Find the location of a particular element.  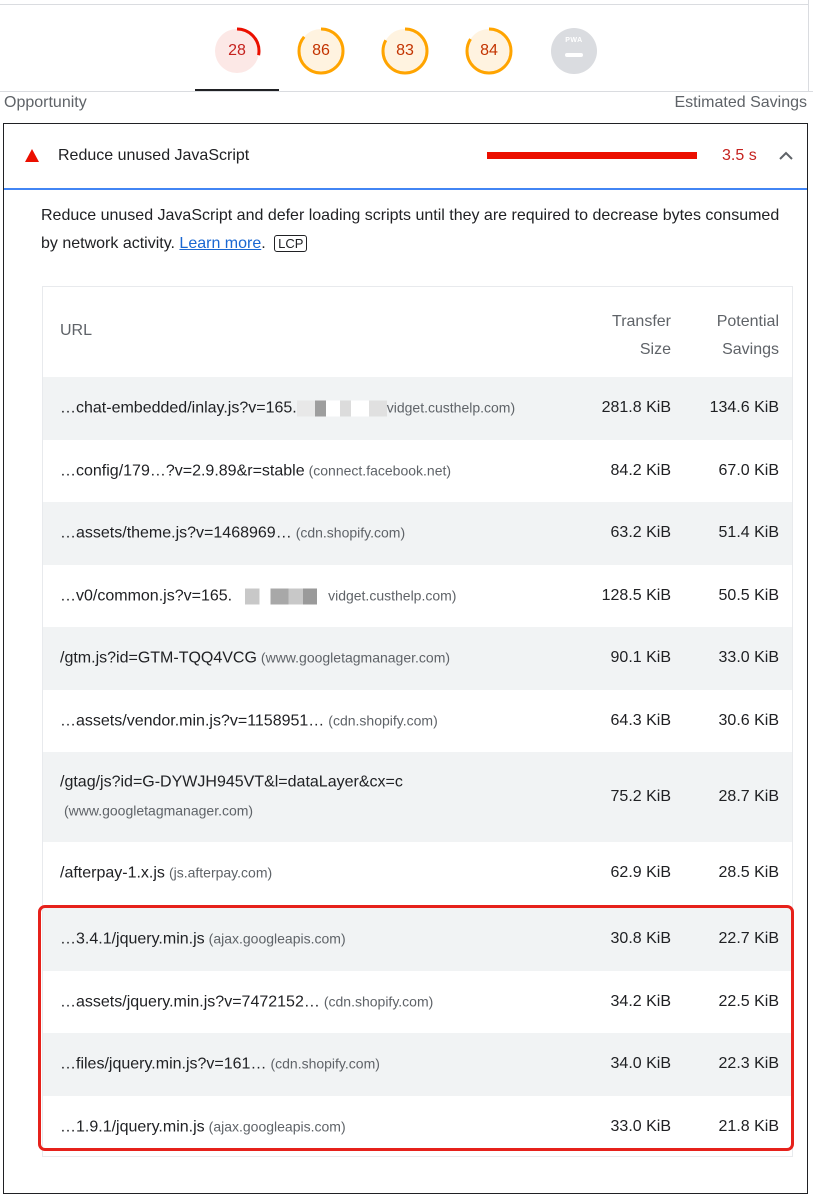

pwa-label: PWA is located at coordinates (574, 40).